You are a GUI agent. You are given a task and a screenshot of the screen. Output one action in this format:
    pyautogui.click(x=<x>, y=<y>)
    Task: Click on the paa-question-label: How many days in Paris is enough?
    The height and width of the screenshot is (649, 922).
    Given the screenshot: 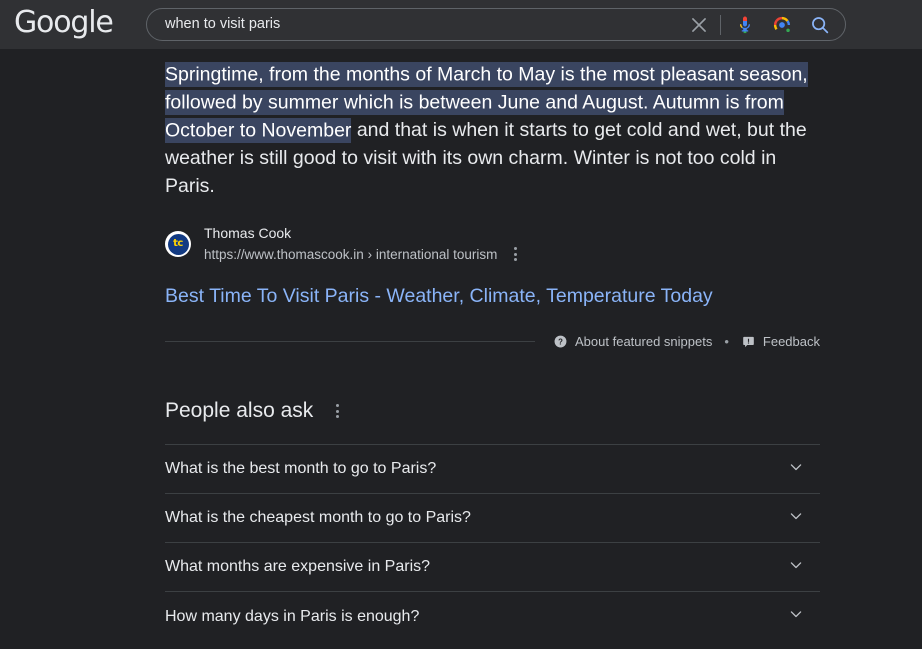 What is the action you would take?
    pyautogui.click(x=292, y=616)
    